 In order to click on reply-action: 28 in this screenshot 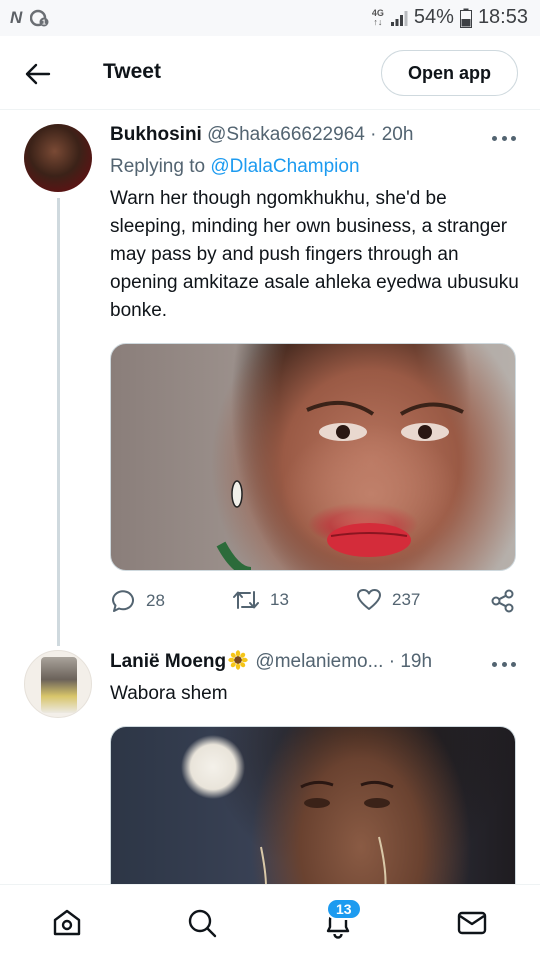, I will do `click(137, 601)`.